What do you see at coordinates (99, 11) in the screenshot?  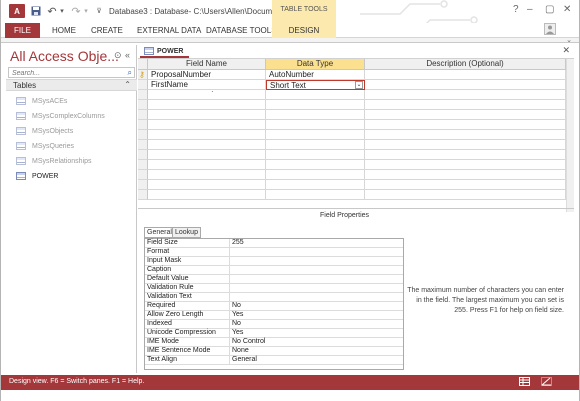 I see `customize-toolbar-icon: ⊽` at bounding box center [99, 11].